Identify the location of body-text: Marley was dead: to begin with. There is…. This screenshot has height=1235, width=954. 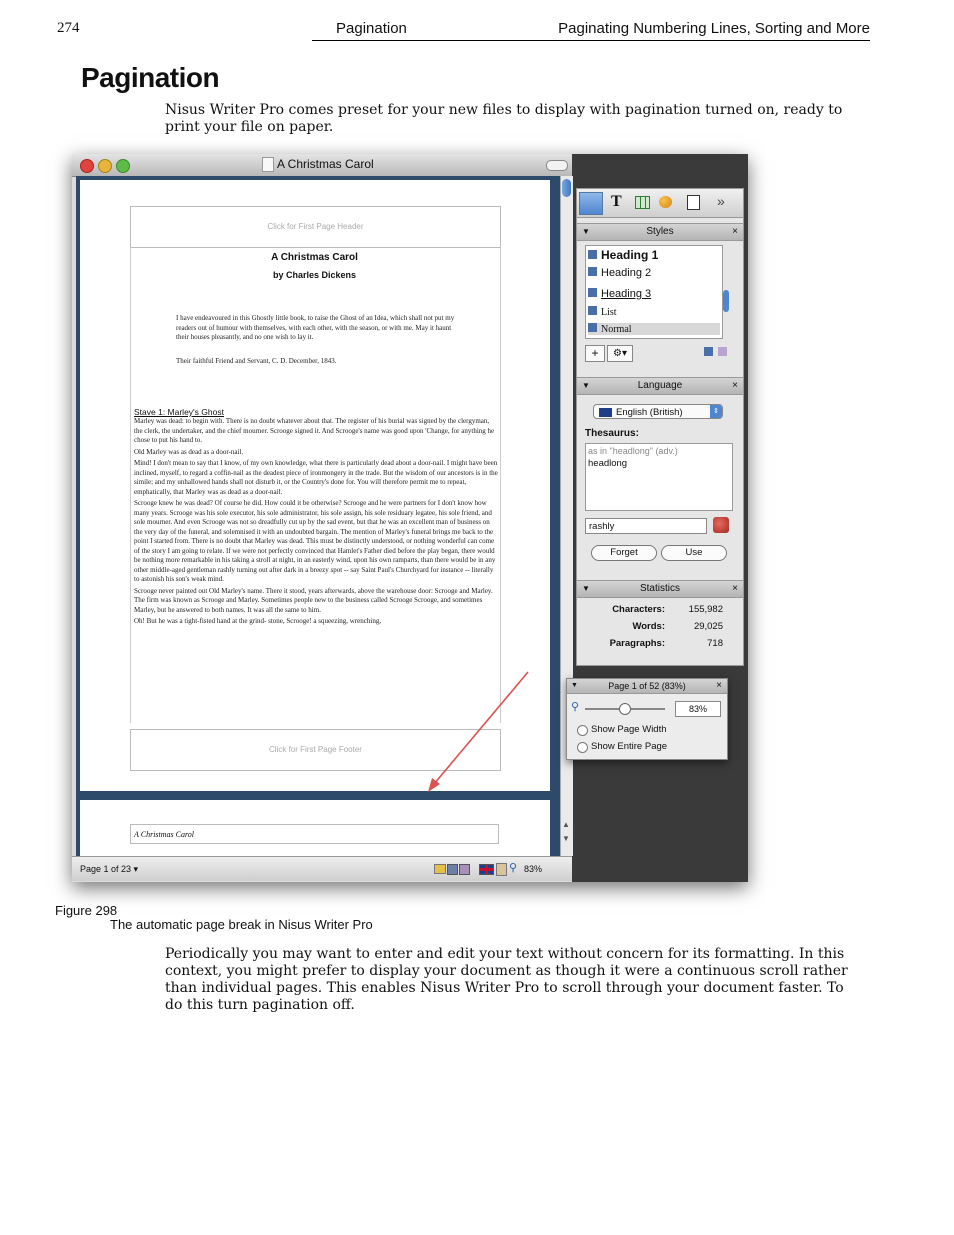
(316, 522).